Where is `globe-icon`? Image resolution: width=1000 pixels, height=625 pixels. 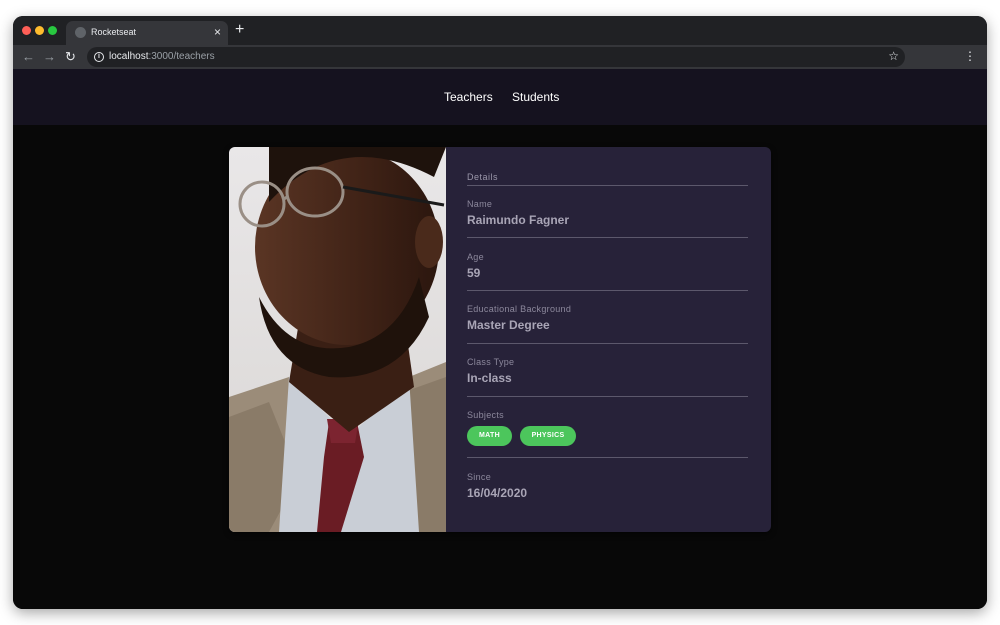 globe-icon is located at coordinates (80, 32).